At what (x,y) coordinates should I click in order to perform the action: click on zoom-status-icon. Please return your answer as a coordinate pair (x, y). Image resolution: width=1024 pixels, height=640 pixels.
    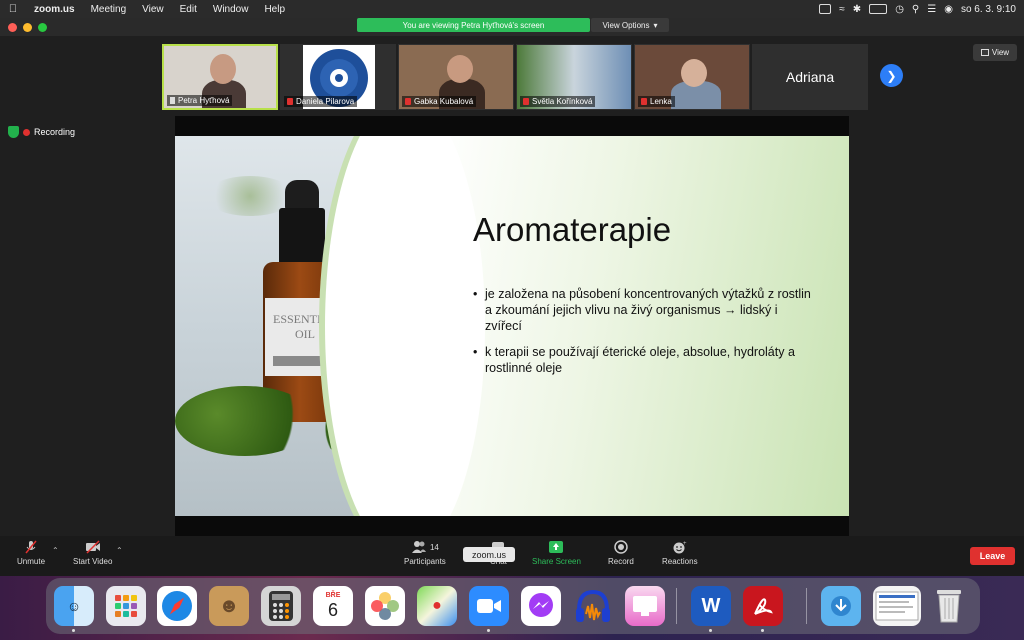
    Looking at the image, I should click on (825, 9).